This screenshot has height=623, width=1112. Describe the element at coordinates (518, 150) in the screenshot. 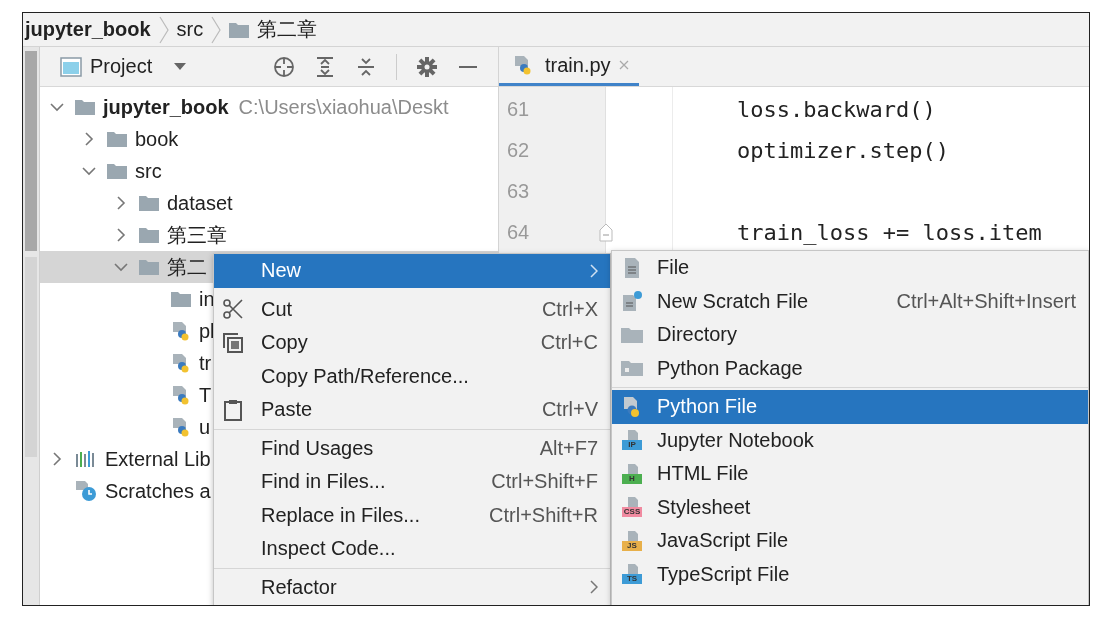

I see `line-number: 62` at that location.